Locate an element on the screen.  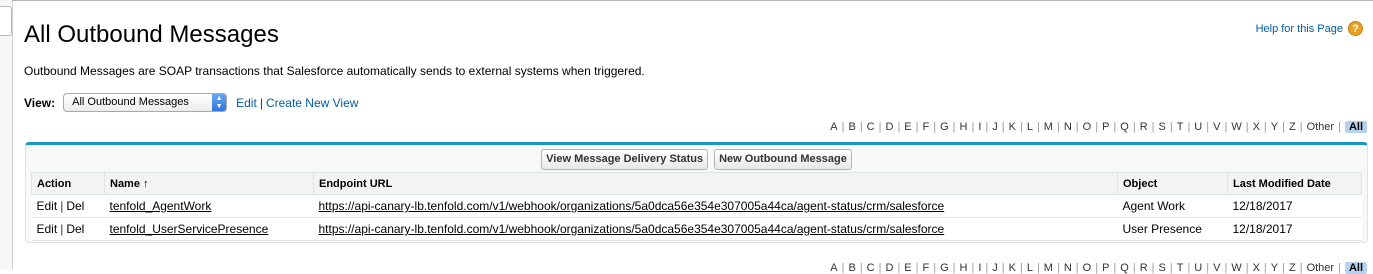
message-name-link: tenfold_AgentWork is located at coordinates (161, 206).